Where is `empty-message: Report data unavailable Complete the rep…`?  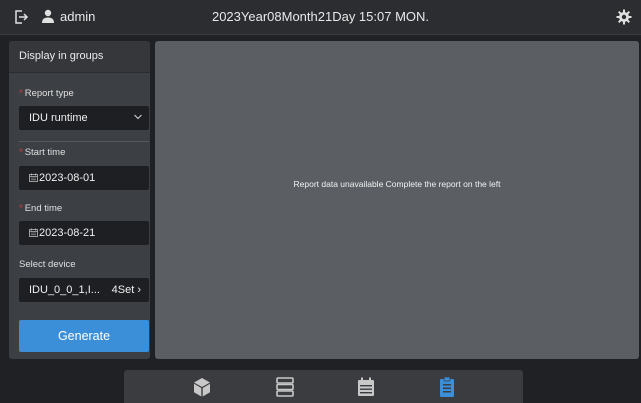 empty-message: Report data unavailable Complete the rep… is located at coordinates (397, 184).